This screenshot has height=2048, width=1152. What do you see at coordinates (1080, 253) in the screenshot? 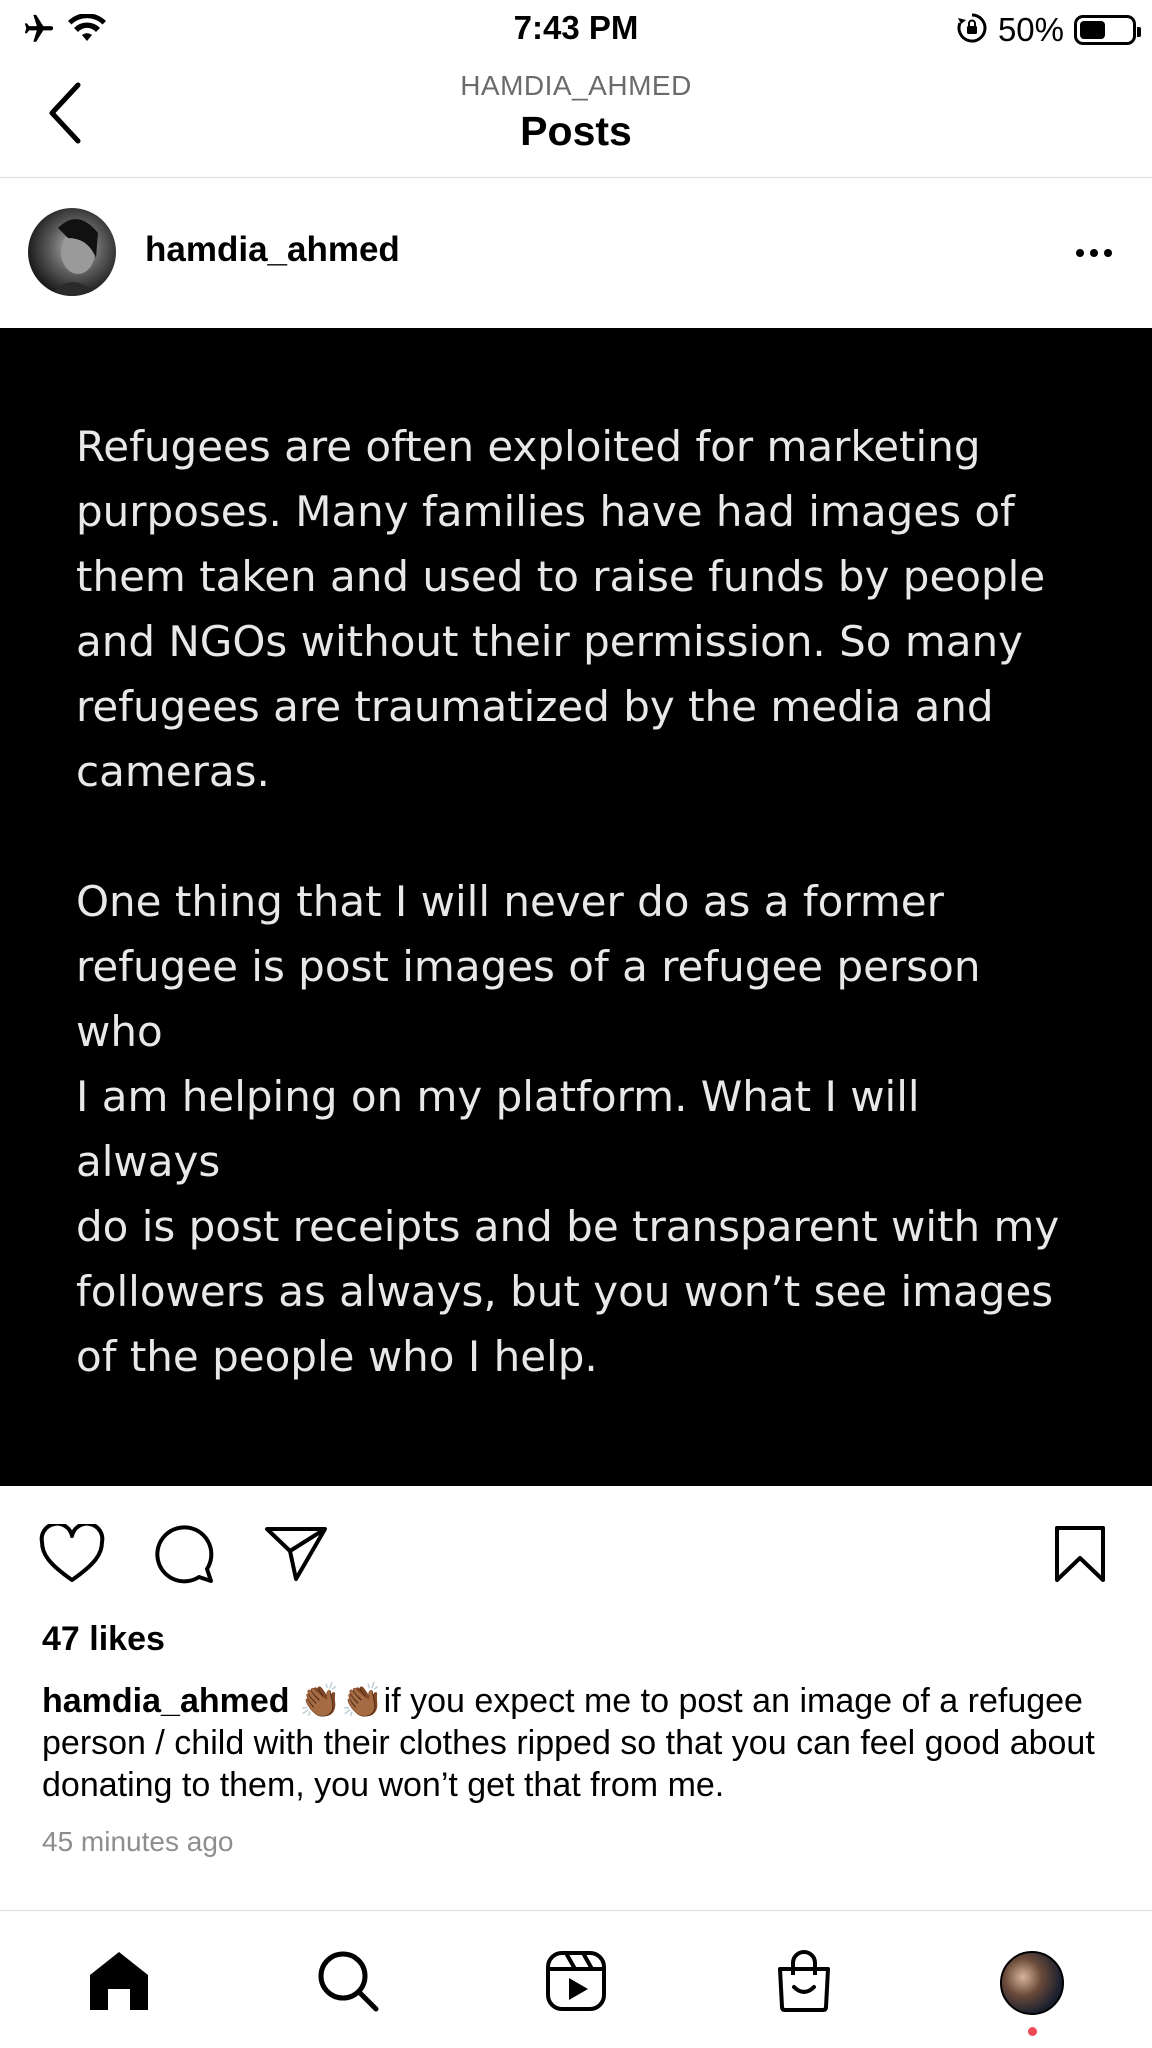
I see `more-icon` at bounding box center [1080, 253].